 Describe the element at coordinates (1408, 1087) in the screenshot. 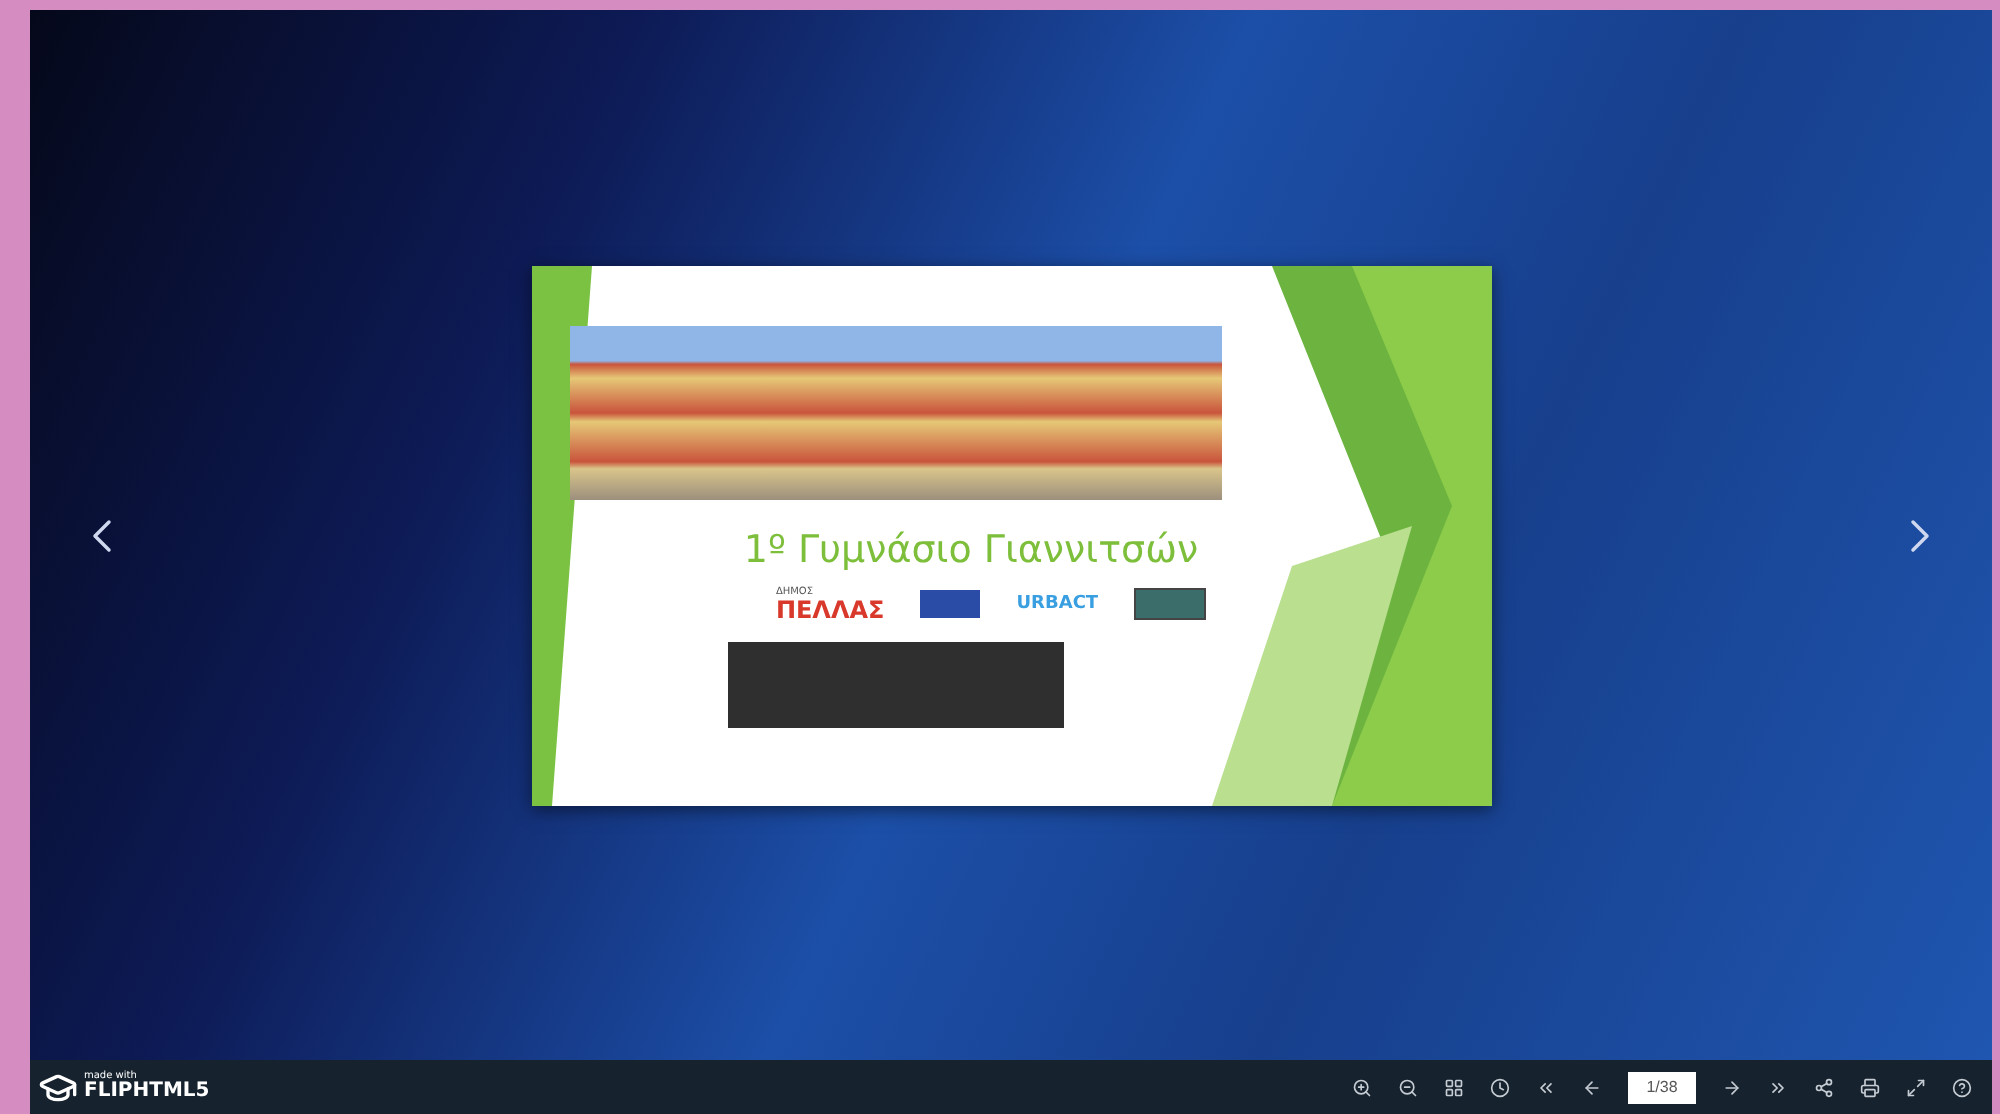

I see `zoom-out-icon` at that location.